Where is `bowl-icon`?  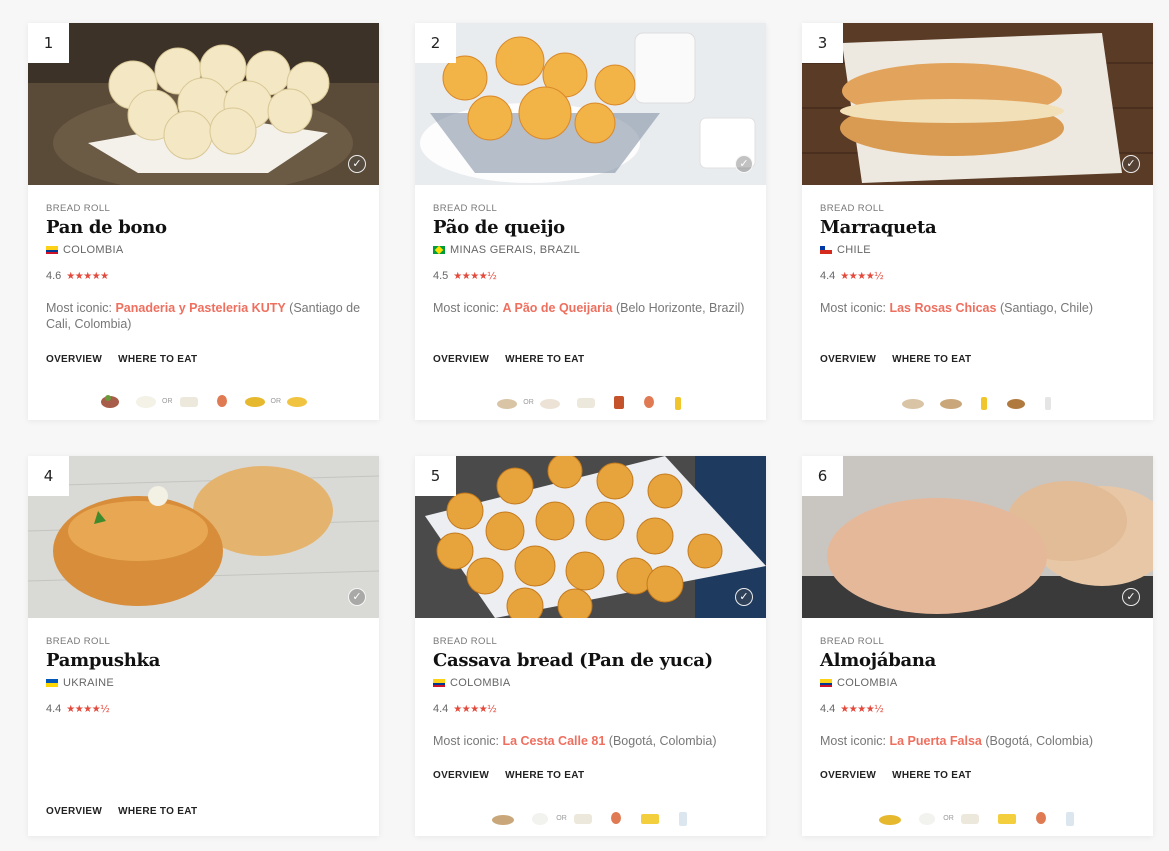 bowl-icon is located at coordinates (110, 401).